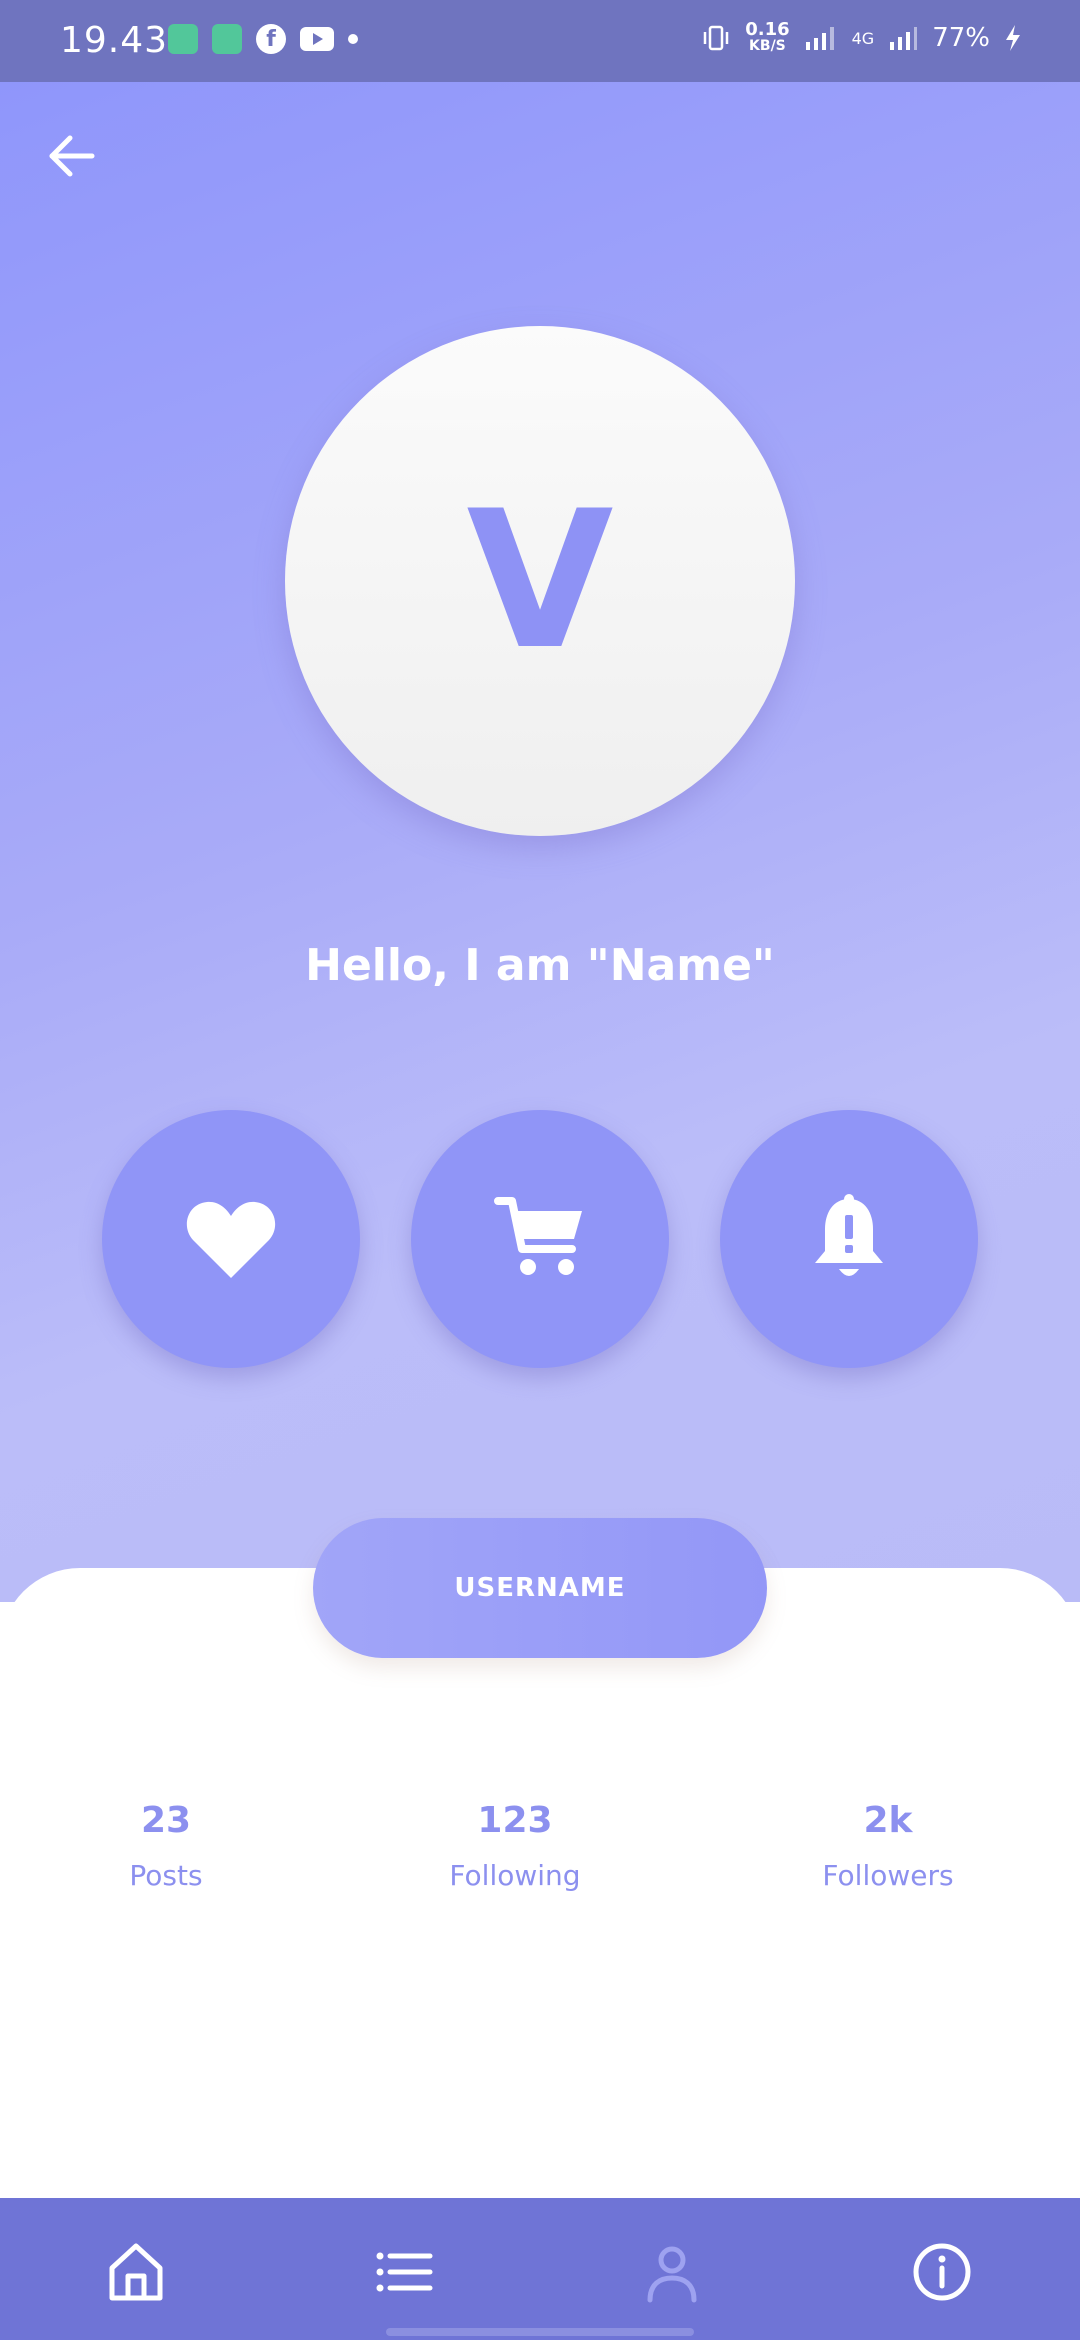  I want to click on avatar: V, so click(540, 581).